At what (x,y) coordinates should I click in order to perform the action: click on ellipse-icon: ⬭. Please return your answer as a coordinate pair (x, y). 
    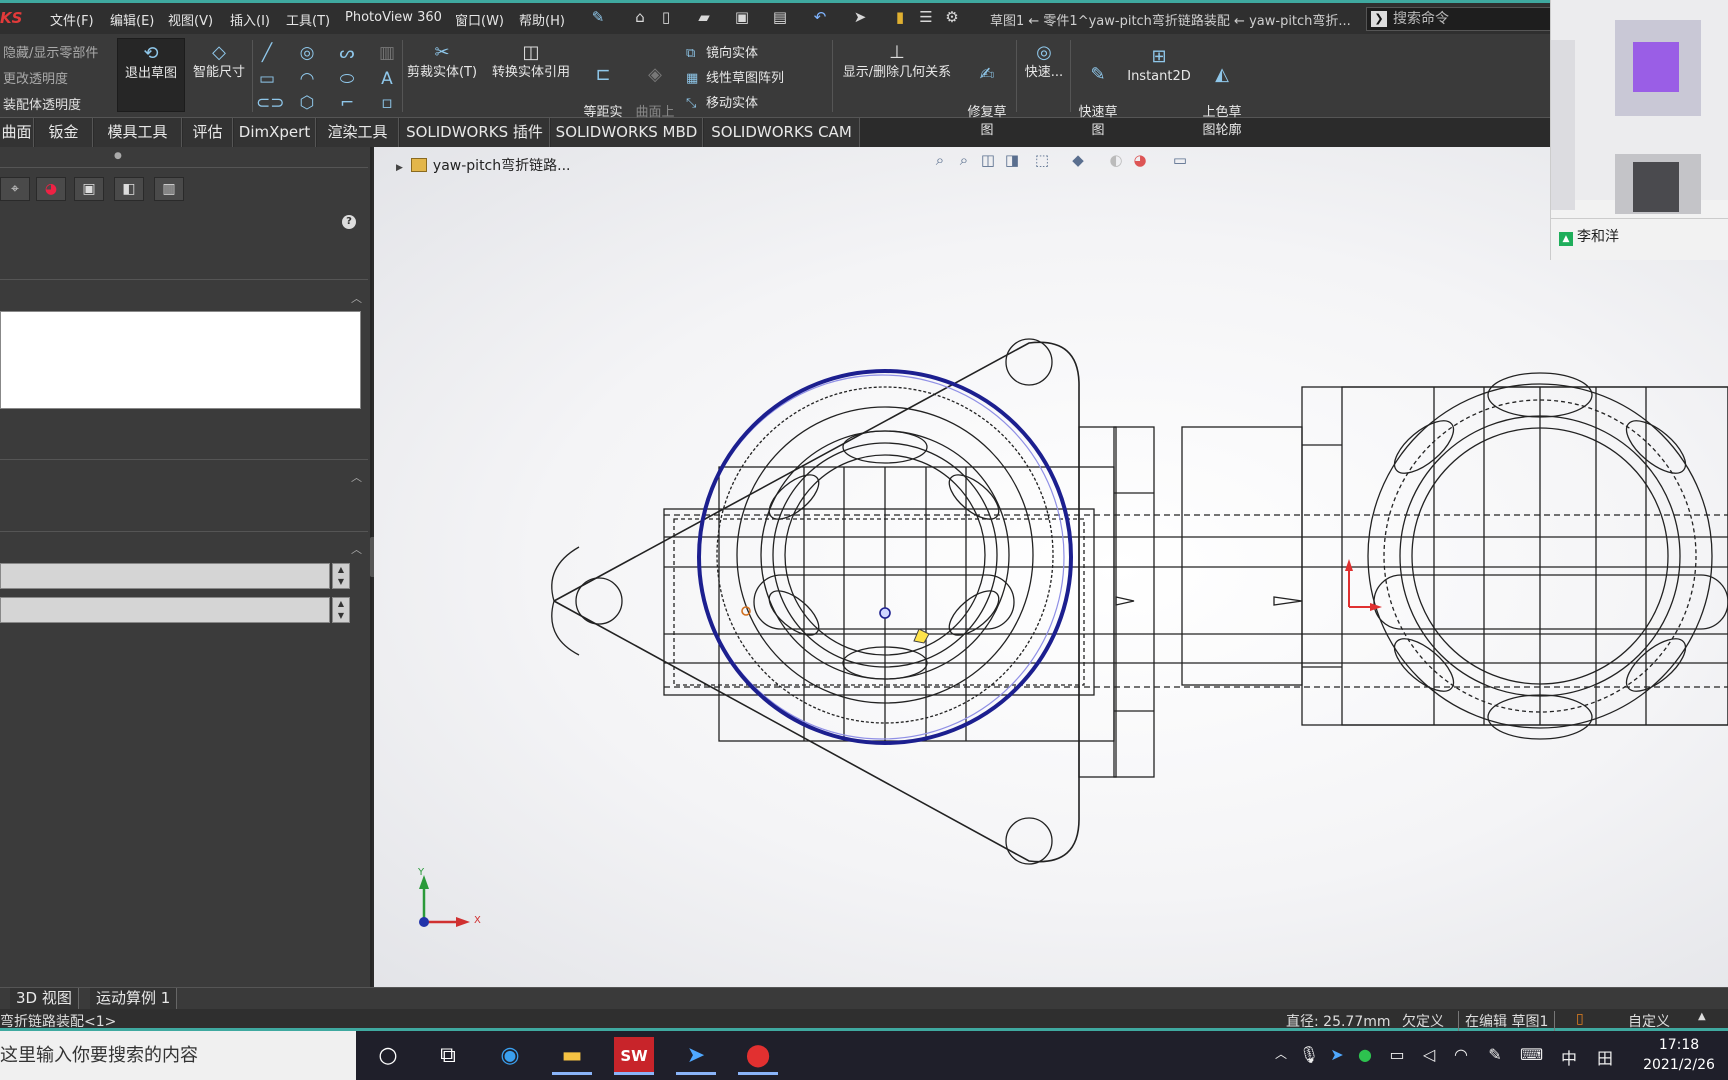
    Looking at the image, I should click on (347, 79).